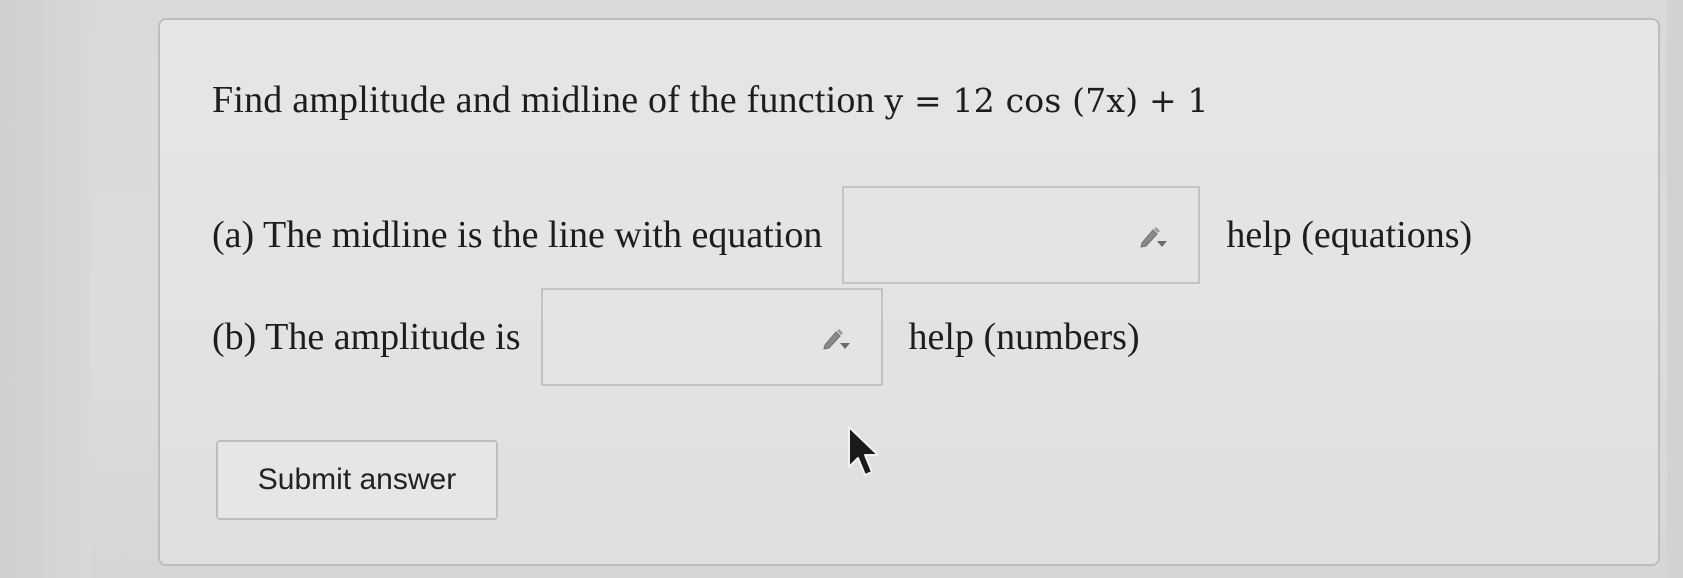 The image size is (1683, 578). I want to click on background-edge-right, so click(1675, 289).